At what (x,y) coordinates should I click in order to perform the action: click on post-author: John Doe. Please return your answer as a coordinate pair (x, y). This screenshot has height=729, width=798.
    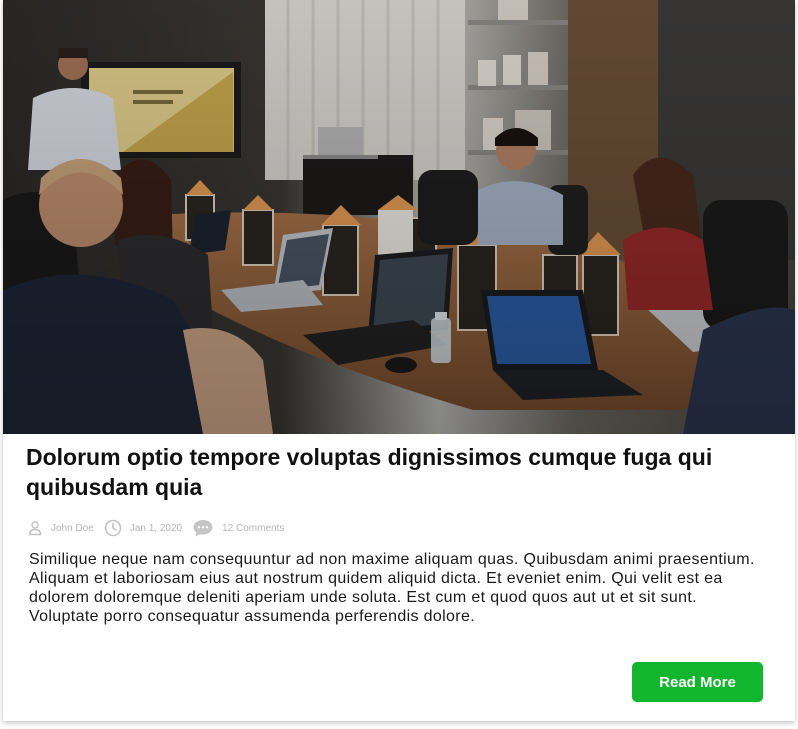
    Looking at the image, I should click on (60, 528).